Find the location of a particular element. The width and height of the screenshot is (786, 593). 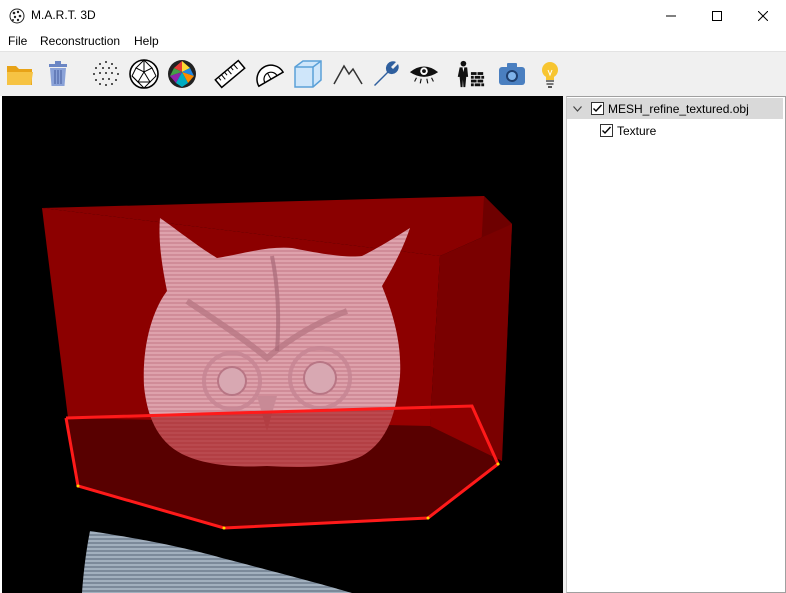

menu-reconstruction: Reconstruction is located at coordinates (80, 41).